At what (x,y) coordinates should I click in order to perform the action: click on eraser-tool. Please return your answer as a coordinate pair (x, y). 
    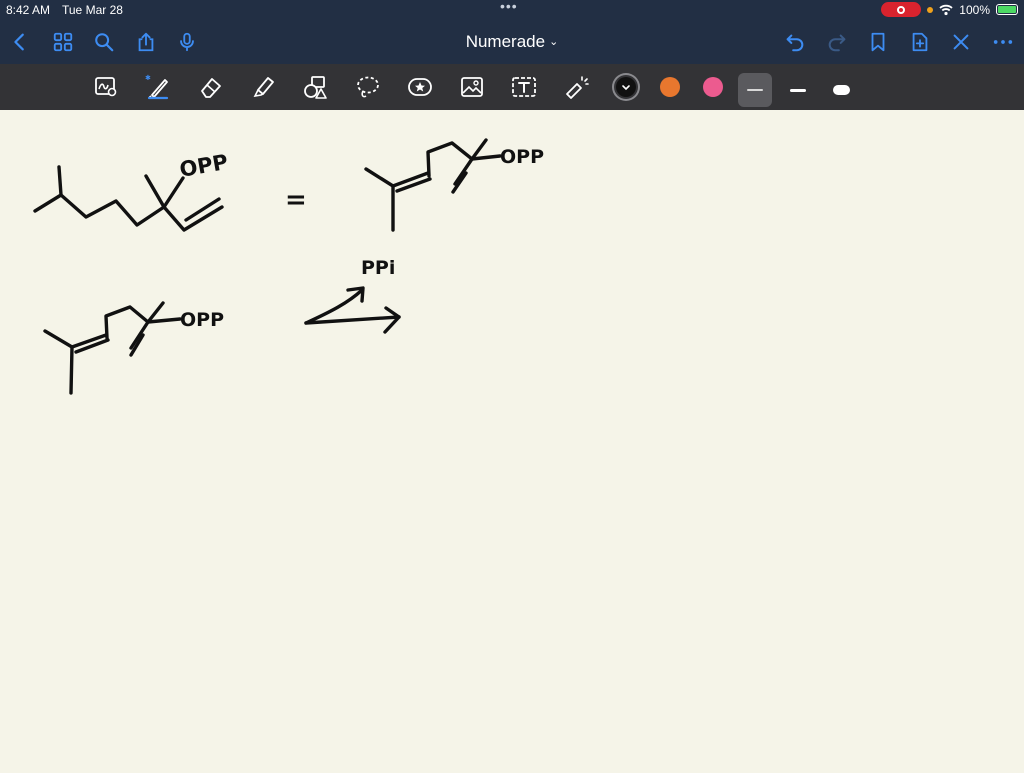
    Looking at the image, I should click on (211, 87).